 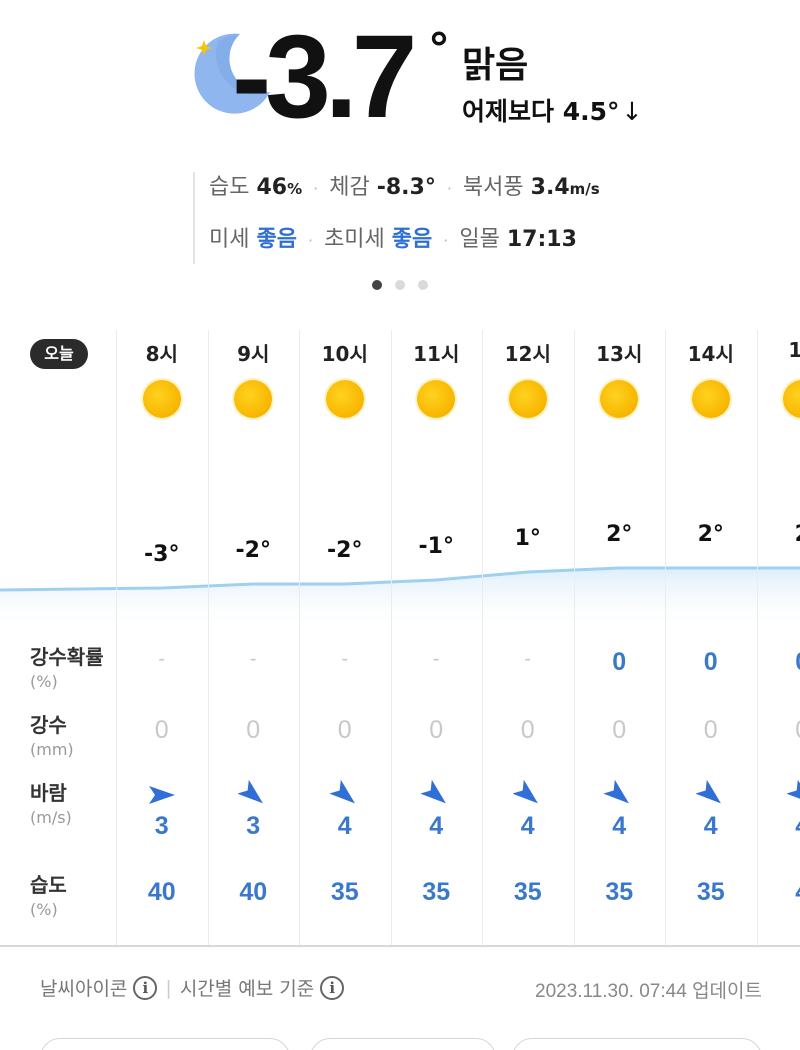 I want to click on temperature-area, so click(x=400, y=599).